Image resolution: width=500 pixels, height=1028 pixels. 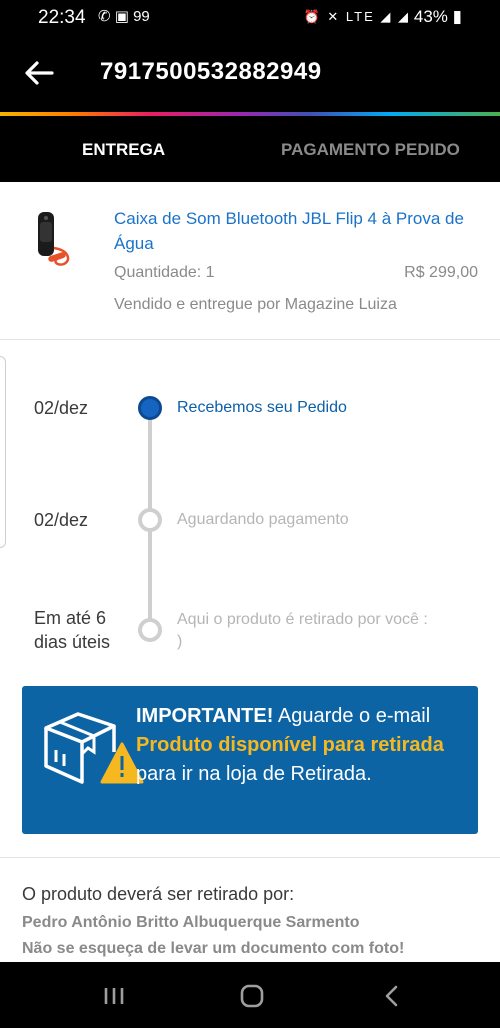 I want to click on tab-entrega: ENTREGA, so click(x=123, y=150).